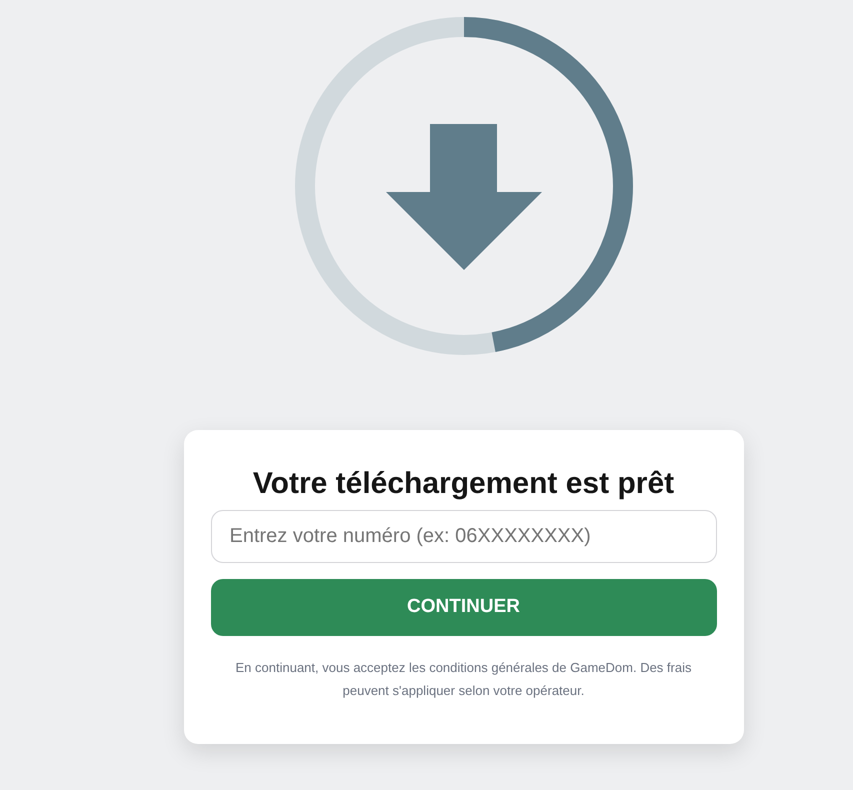  Describe the element at coordinates (463, 607) in the screenshot. I see `continue-button: CONTINUER` at that location.